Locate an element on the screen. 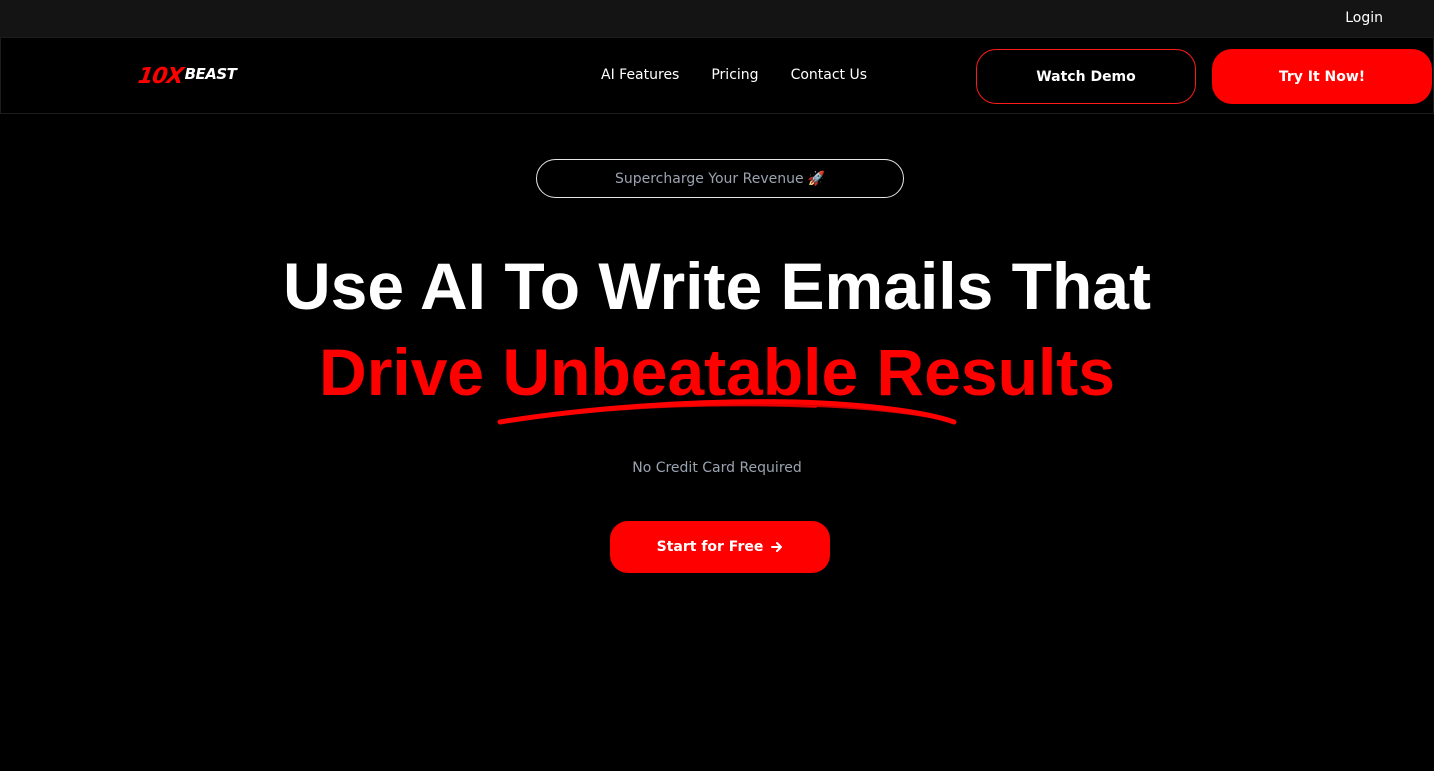 The width and height of the screenshot is (1434, 771). try-it-now-button: Try It Now! is located at coordinates (1322, 76).